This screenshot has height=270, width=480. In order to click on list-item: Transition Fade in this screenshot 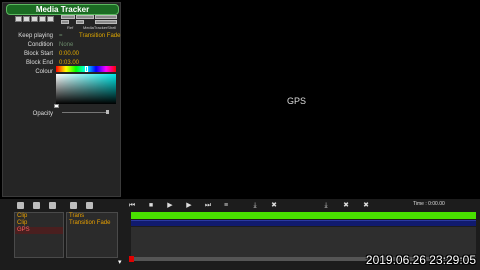, I will do `click(92, 223)`.